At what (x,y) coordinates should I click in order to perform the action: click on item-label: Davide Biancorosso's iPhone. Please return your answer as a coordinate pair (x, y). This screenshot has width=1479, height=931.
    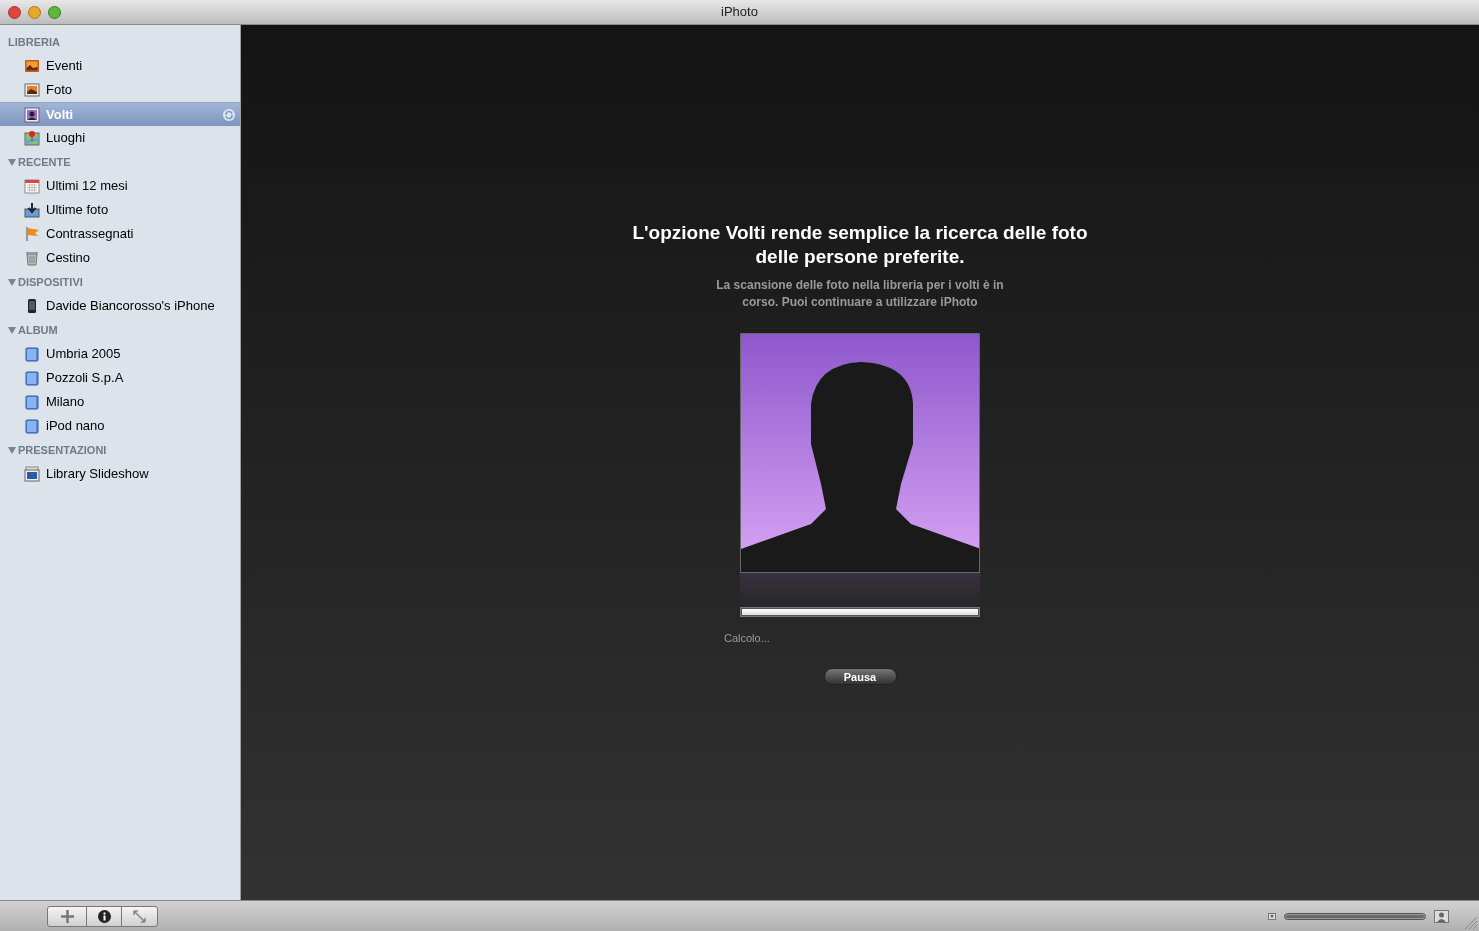
    Looking at the image, I should click on (131, 306).